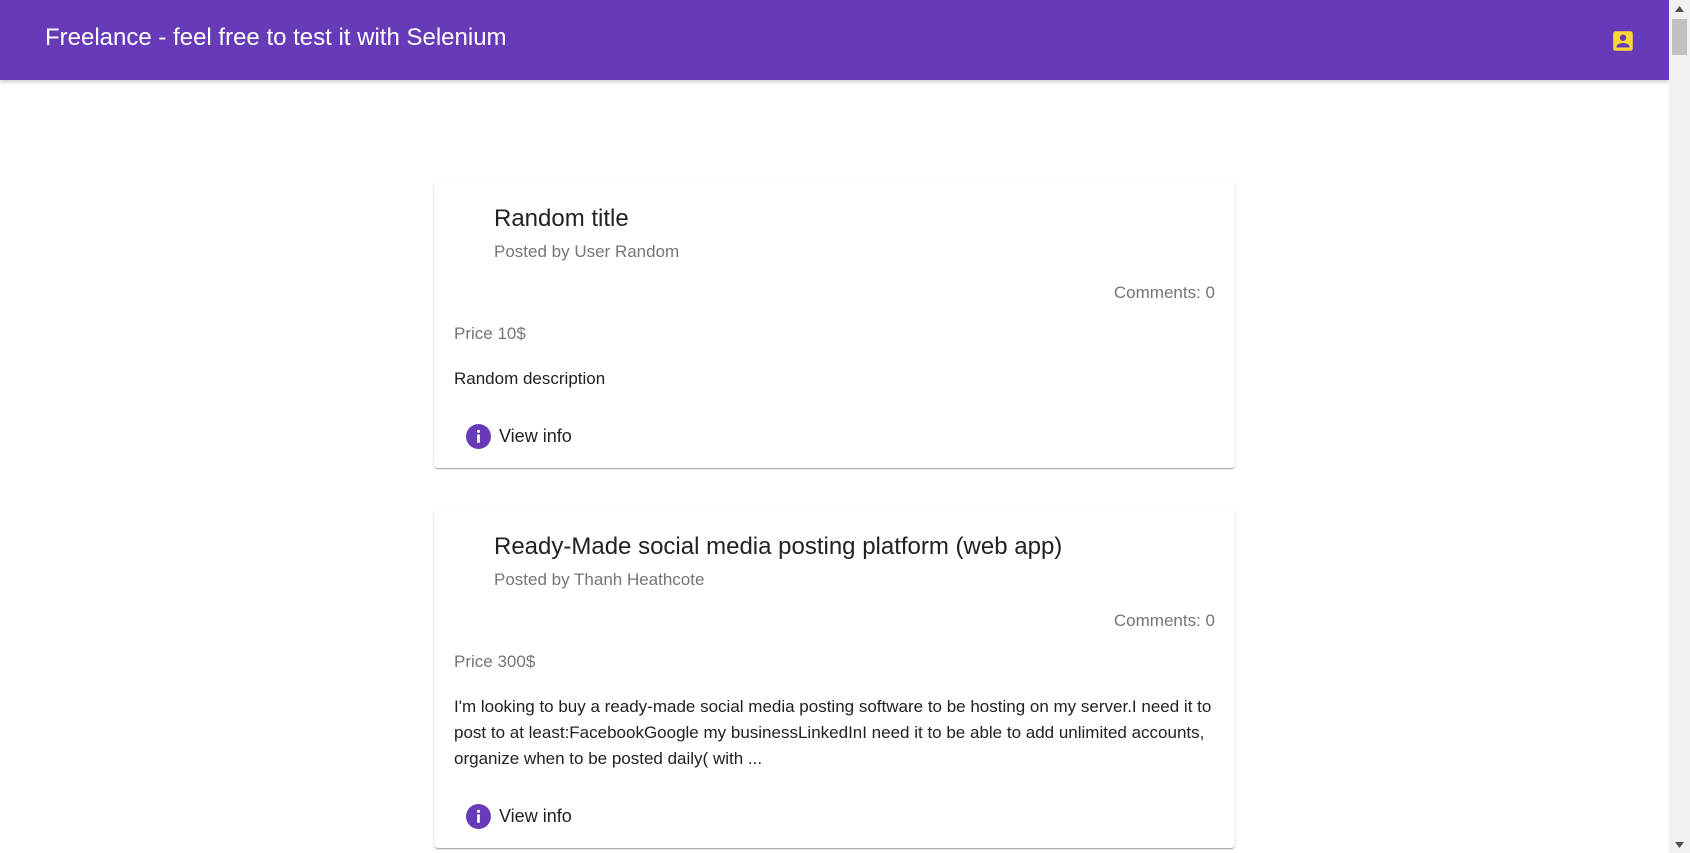 This screenshot has width=1690, height=853. Describe the element at coordinates (561, 218) in the screenshot. I see `job-title: Random title` at that location.